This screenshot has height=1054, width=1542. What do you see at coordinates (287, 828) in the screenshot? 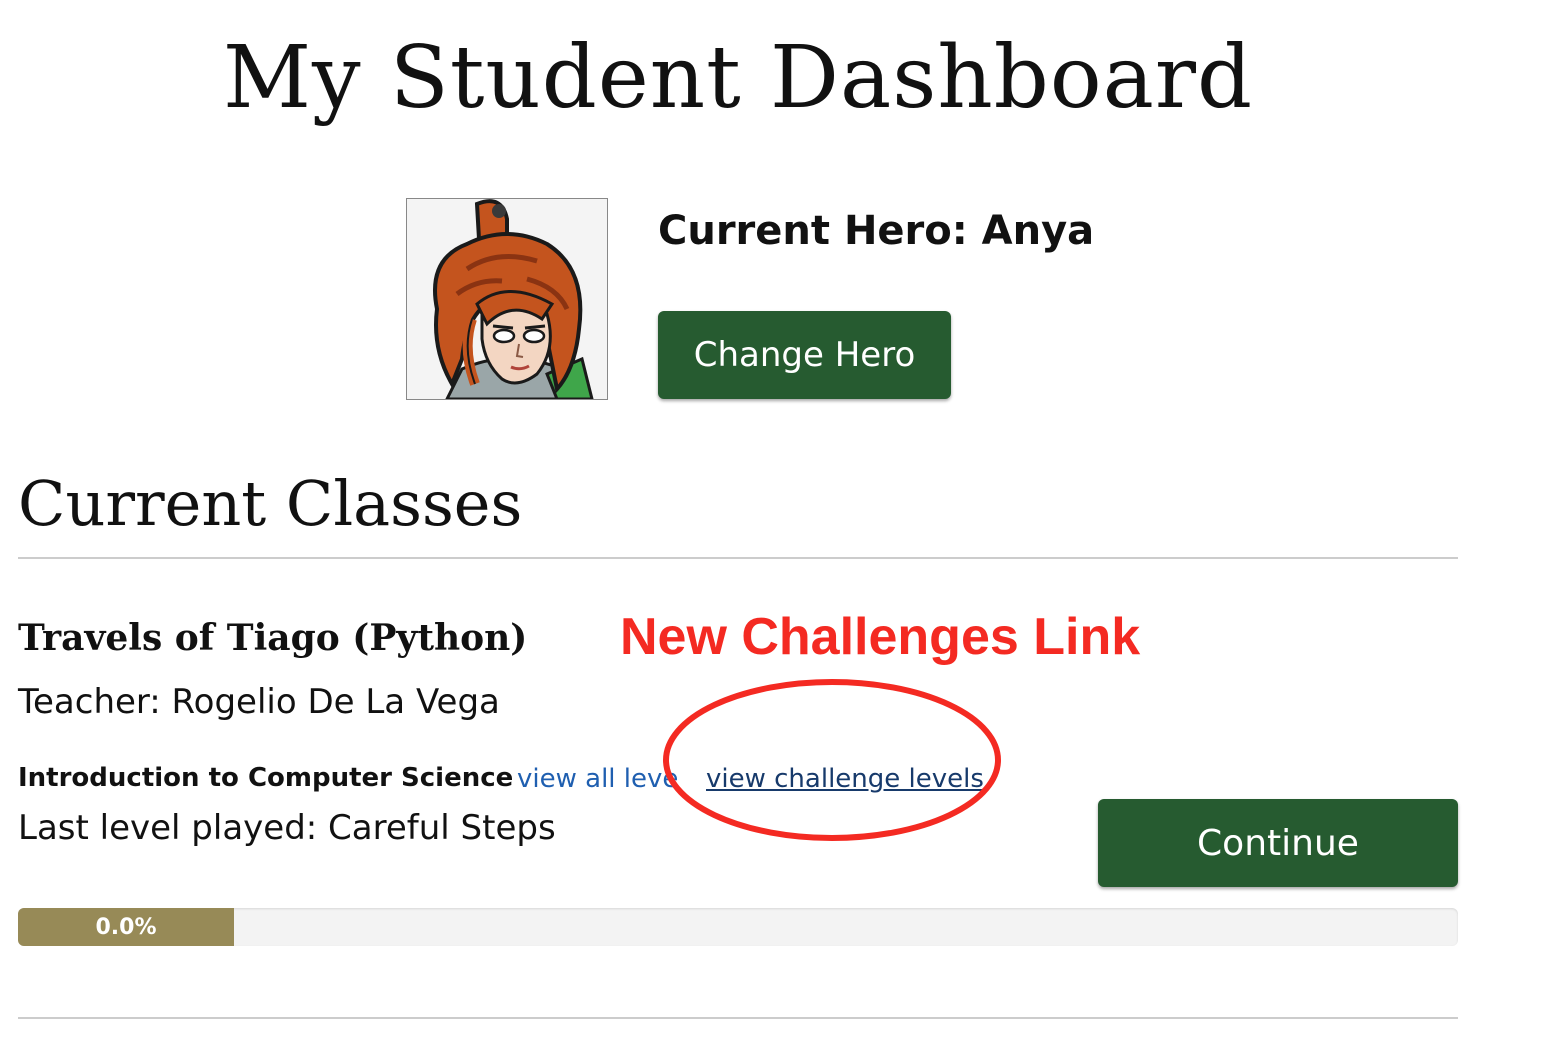
I see `last-level-played: Last level played: Careful Steps` at bounding box center [287, 828].